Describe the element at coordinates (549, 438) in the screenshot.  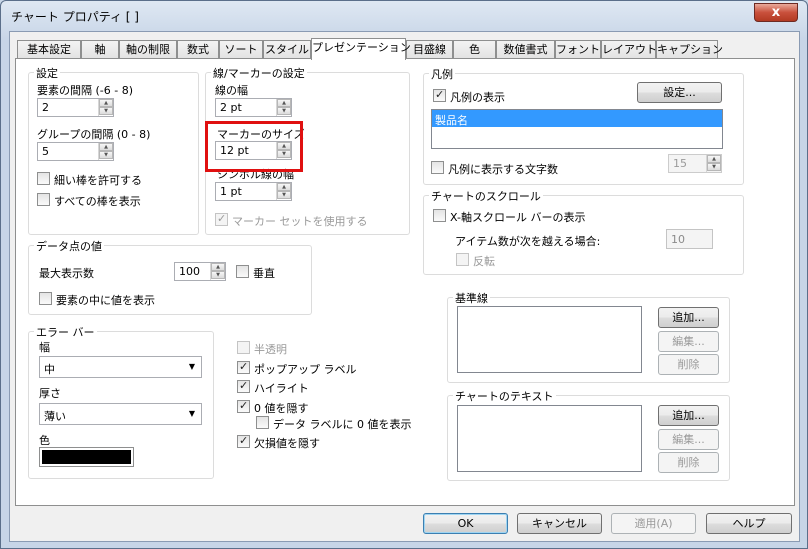
I see `chart-text-listbox` at that location.